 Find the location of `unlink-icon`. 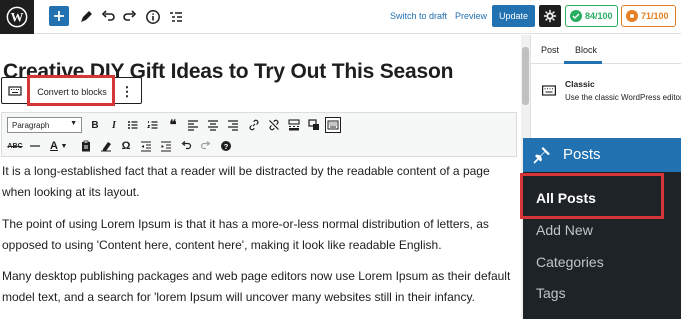

unlink-icon is located at coordinates (274, 125).